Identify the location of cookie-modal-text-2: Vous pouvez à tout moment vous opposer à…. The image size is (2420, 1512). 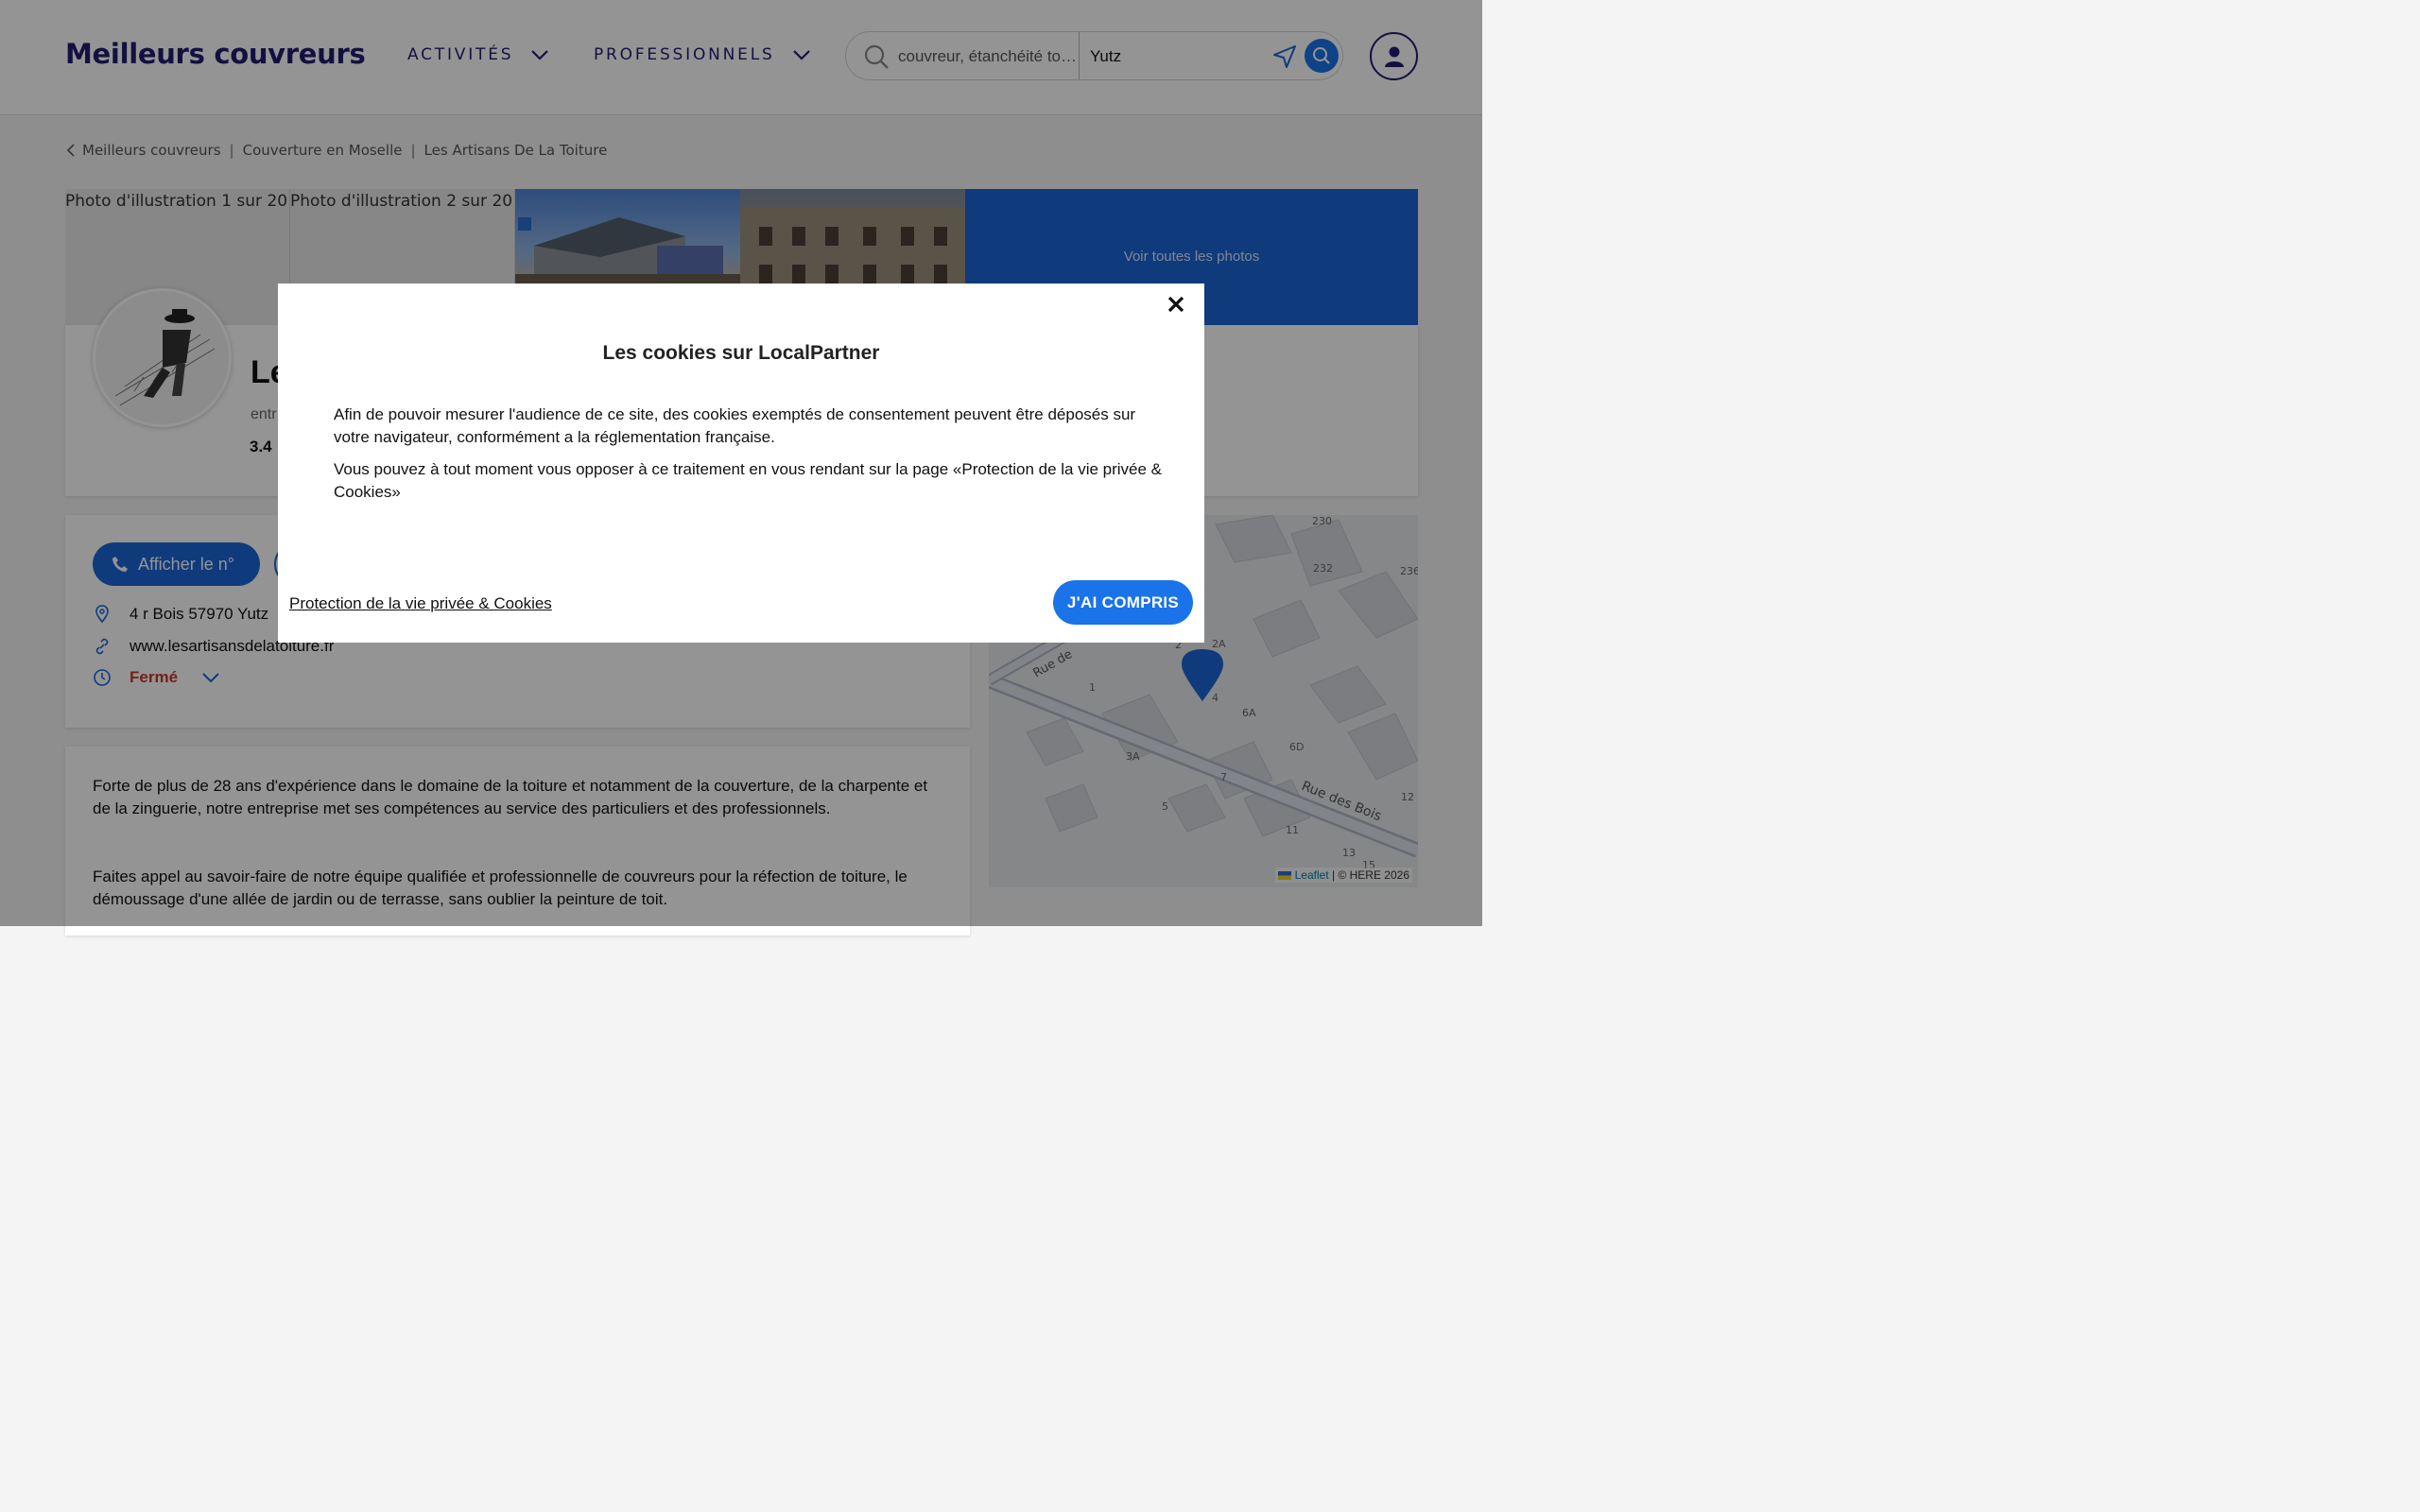
(749, 480).